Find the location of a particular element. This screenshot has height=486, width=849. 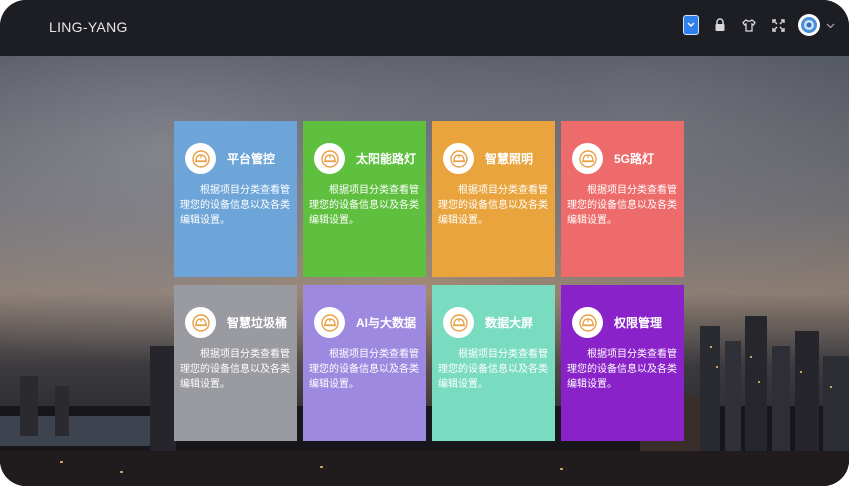

tile-permission-management: 权限管理 根据项目分类查看管理您的设备信息以及各类编辑设置。 is located at coordinates (622, 363).